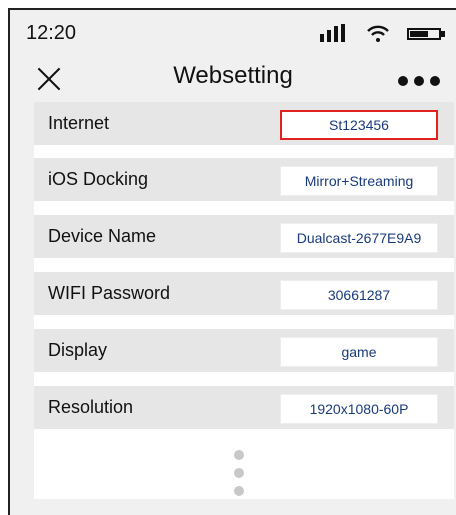 Image resolution: width=456 pixels, height=515 pixels. Describe the element at coordinates (78, 350) in the screenshot. I see `setting-label: Display` at that location.